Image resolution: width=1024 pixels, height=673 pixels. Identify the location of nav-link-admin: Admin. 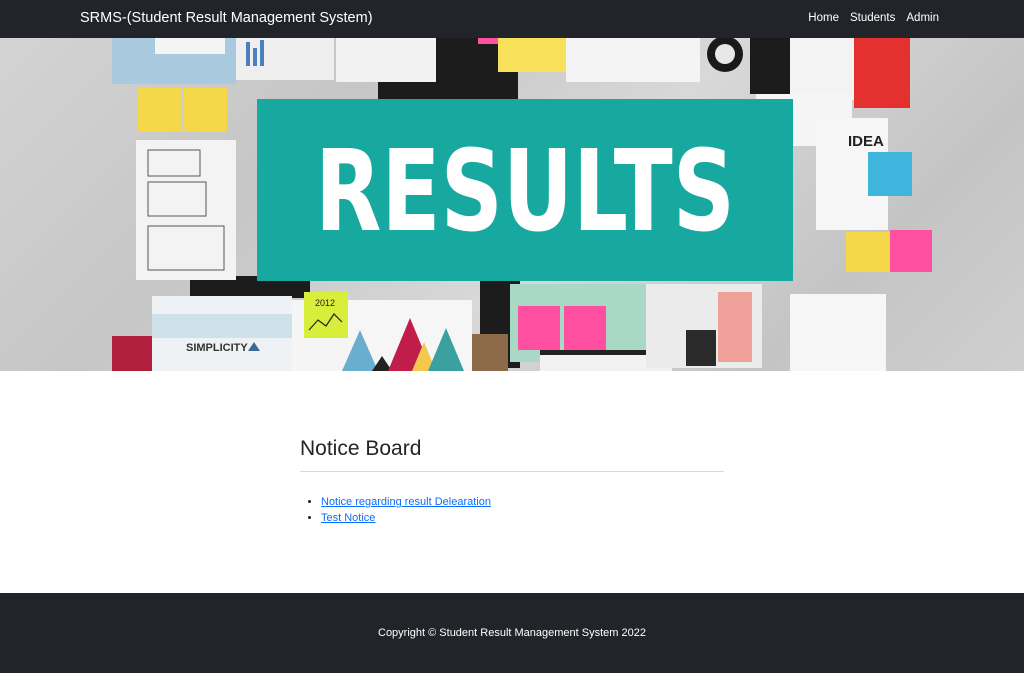
(922, 18).